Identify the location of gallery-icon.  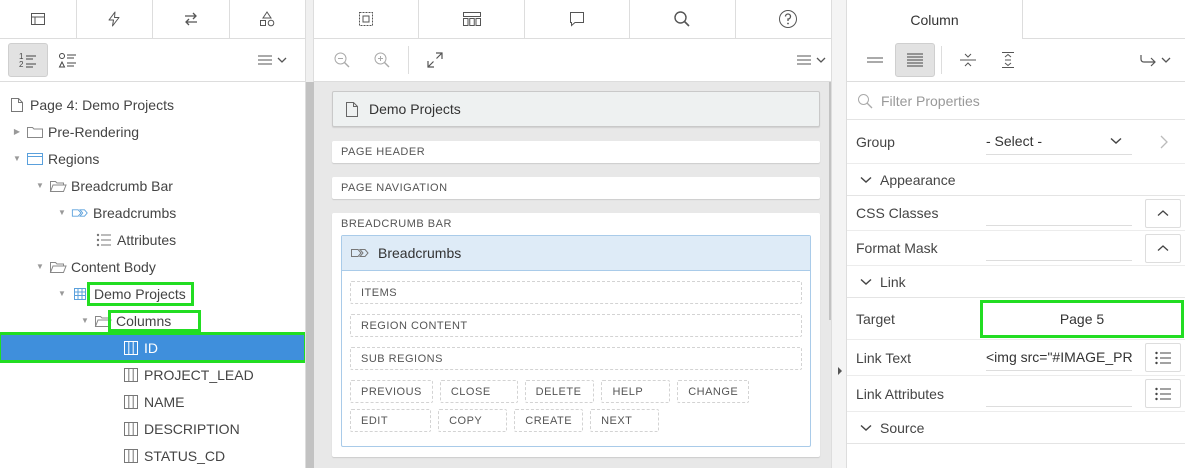
(471, 19).